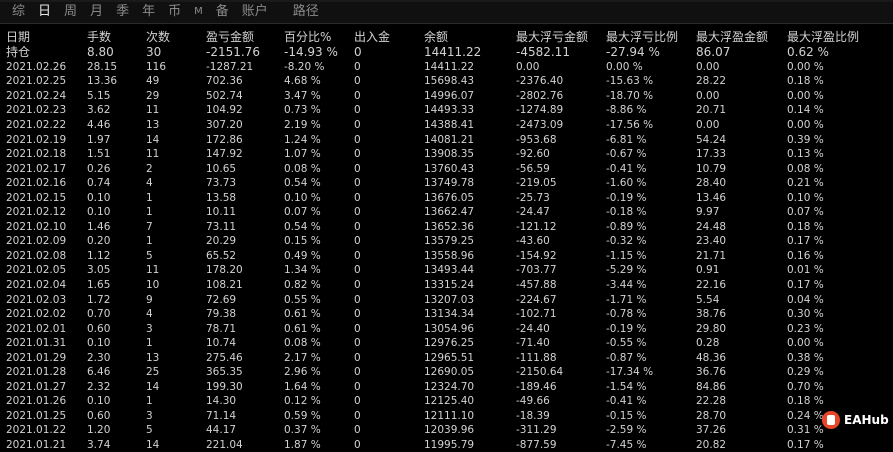 This screenshot has height=452, width=893. Describe the element at coordinates (626, 168) in the screenshot. I see `table-cell: -0.41 %` at that location.